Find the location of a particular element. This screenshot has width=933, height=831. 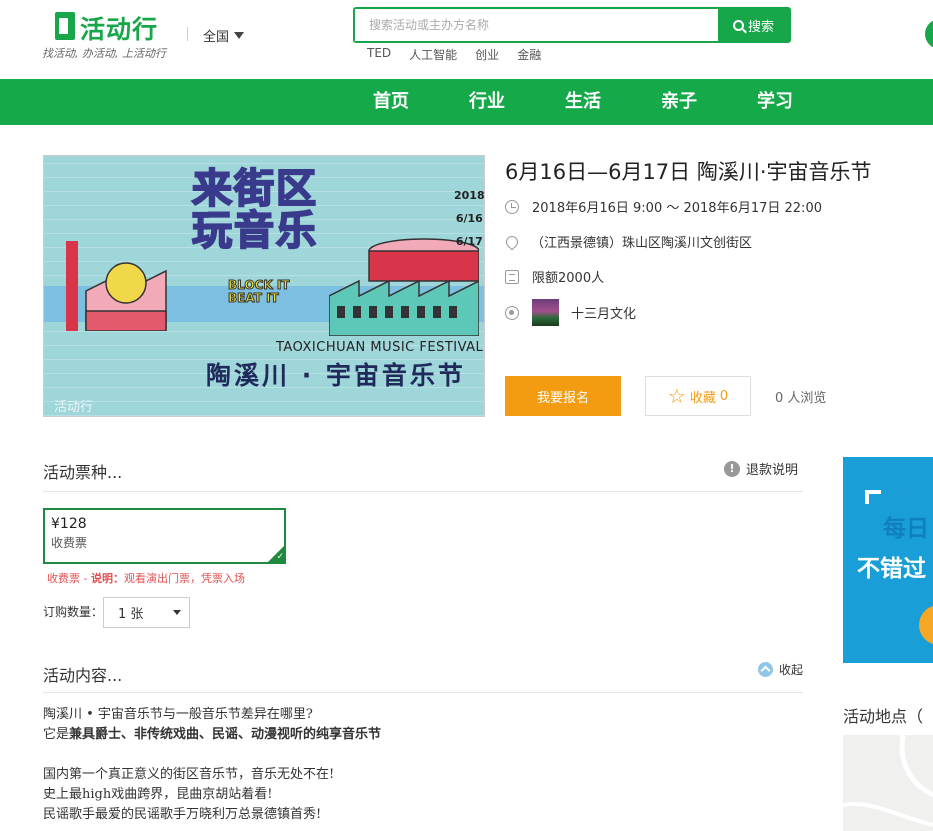

event-limit-row: 限额2000人 is located at coordinates (554, 276).